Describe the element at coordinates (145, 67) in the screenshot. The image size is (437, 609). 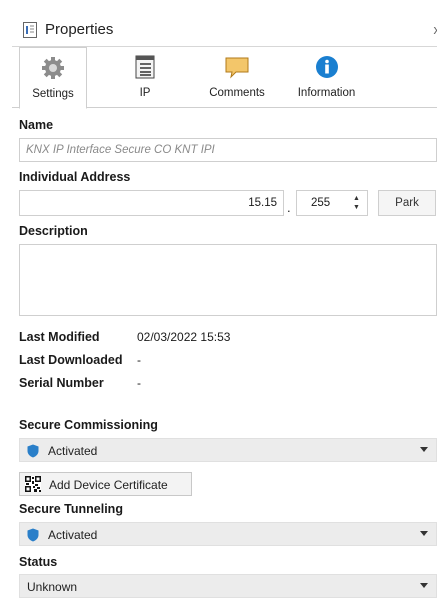
I see `ip-list-icon` at that location.